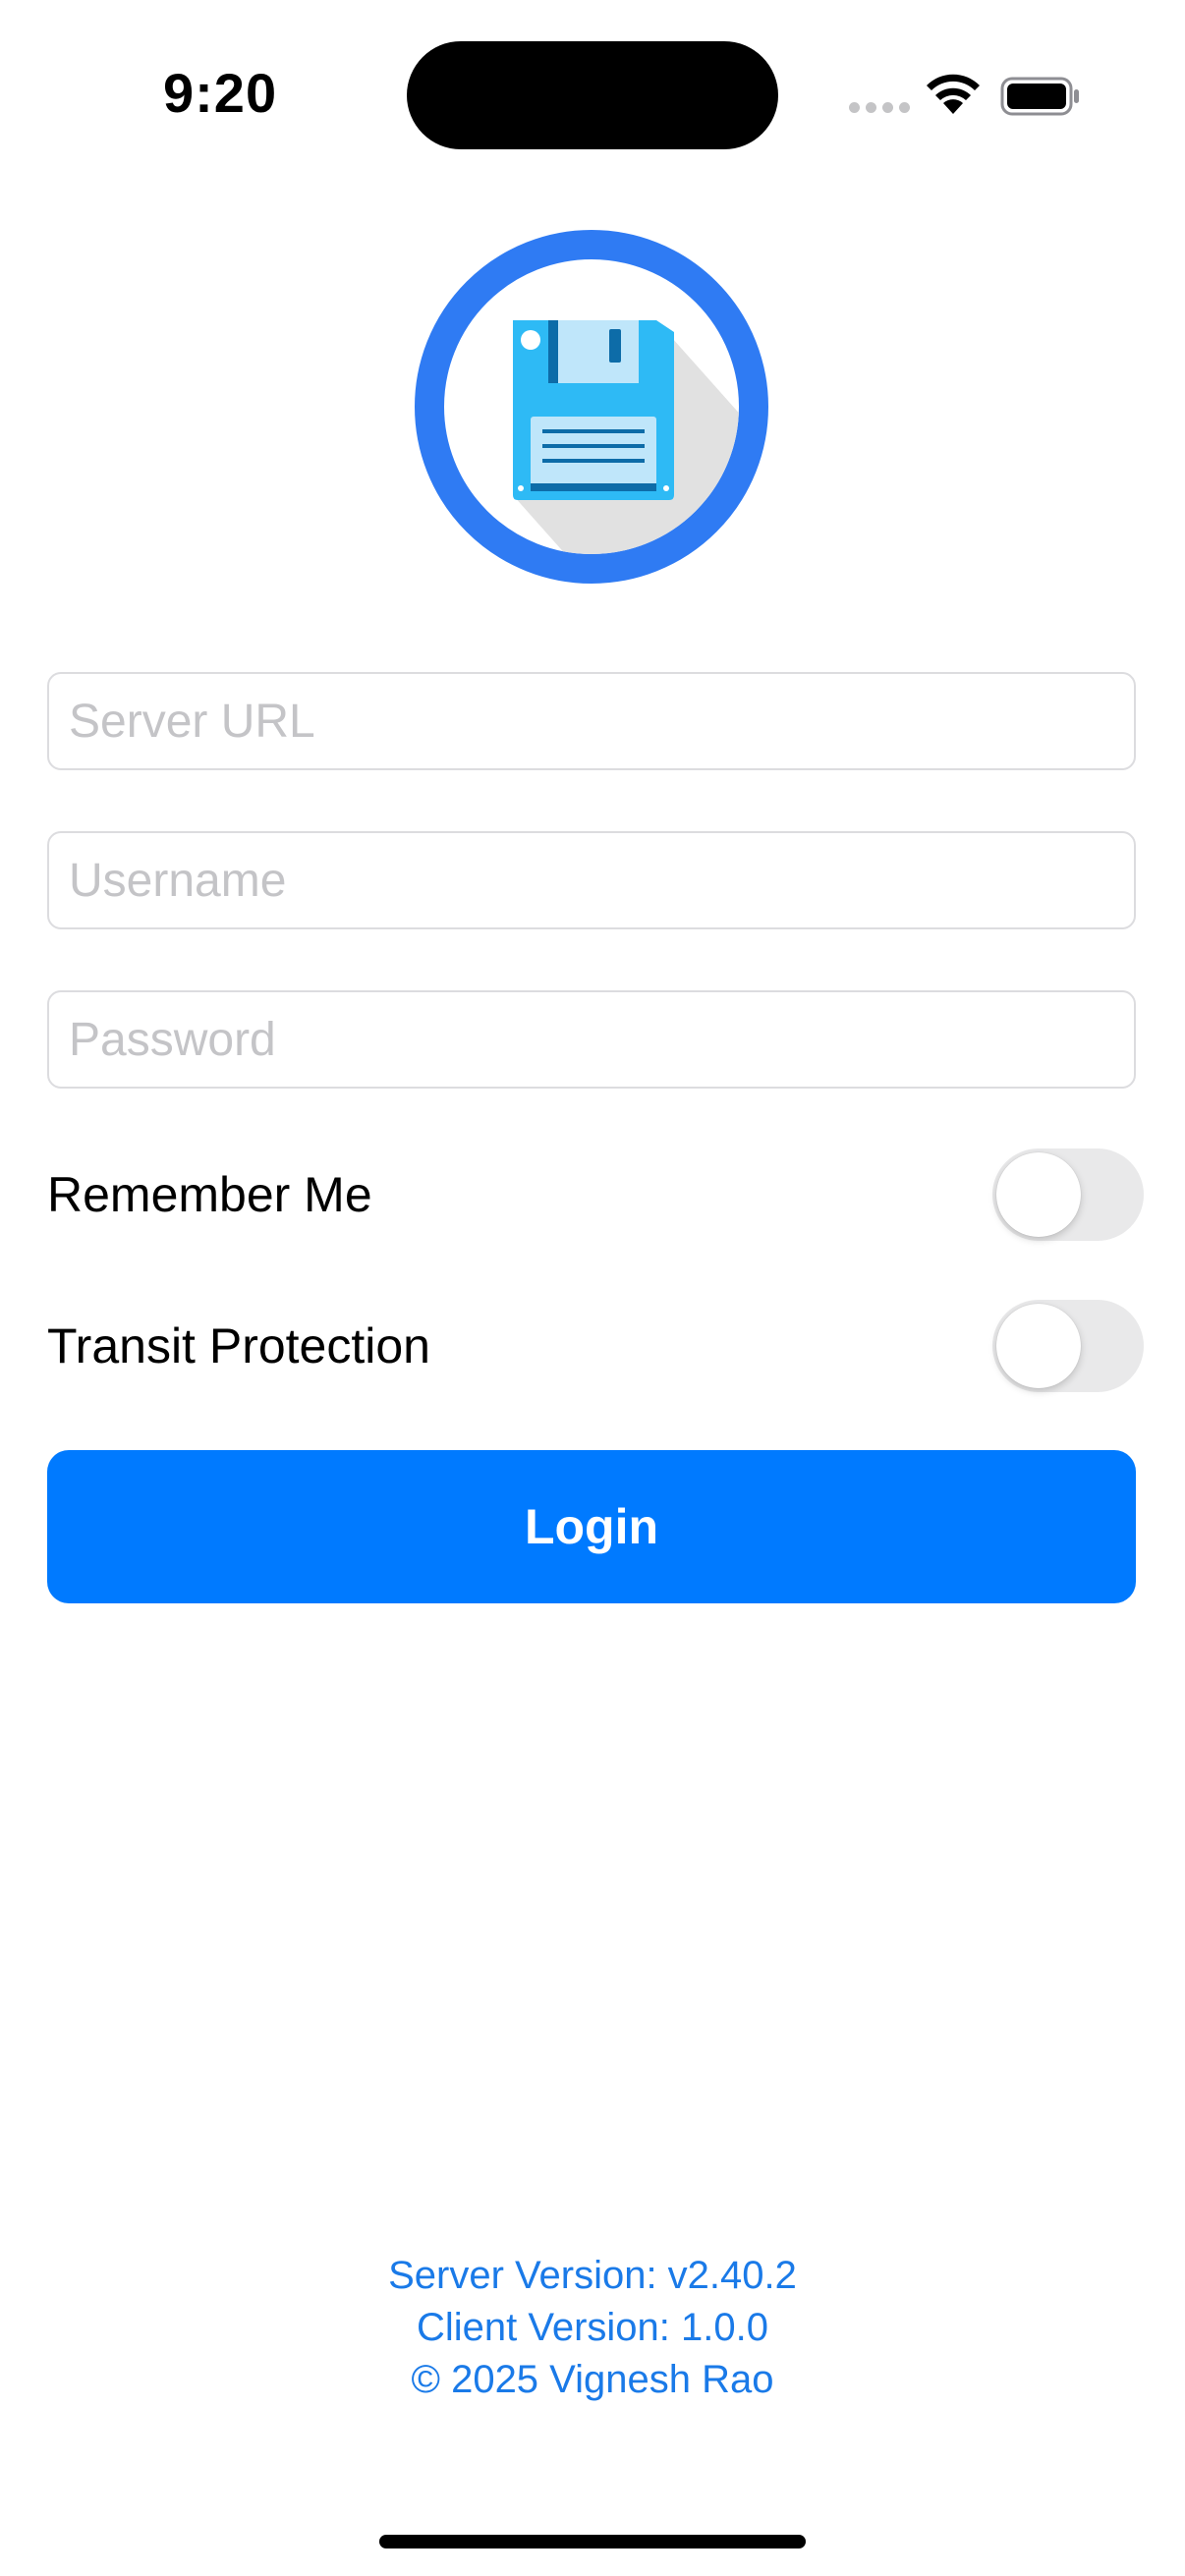 The height and width of the screenshot is (2576, 1185). I want to click on transit-protection-row: Transit Protection, so click(596, 1346).